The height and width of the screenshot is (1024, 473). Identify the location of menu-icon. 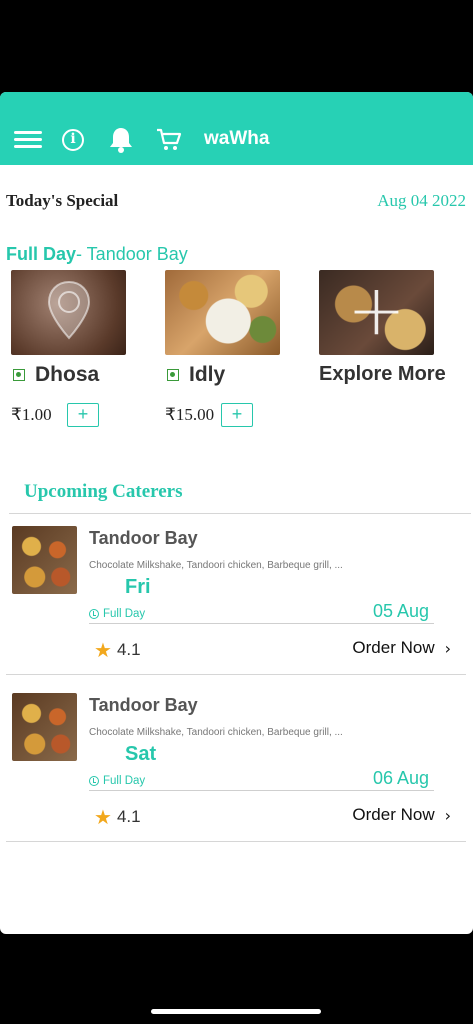
(28, 140).